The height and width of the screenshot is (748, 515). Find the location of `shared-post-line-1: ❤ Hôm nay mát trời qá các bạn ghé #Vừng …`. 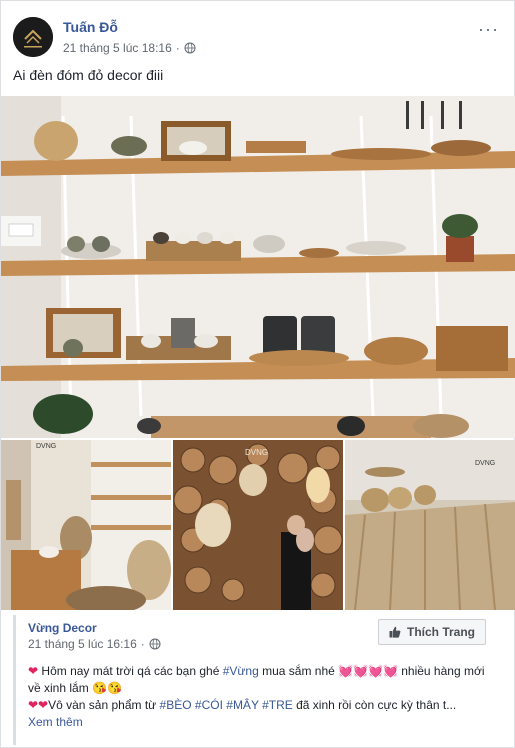

shared-post-line-1: ❤ Hôm nay mát trời qá các bạn ghé #Vừng … is located at coordinates (259, 680).